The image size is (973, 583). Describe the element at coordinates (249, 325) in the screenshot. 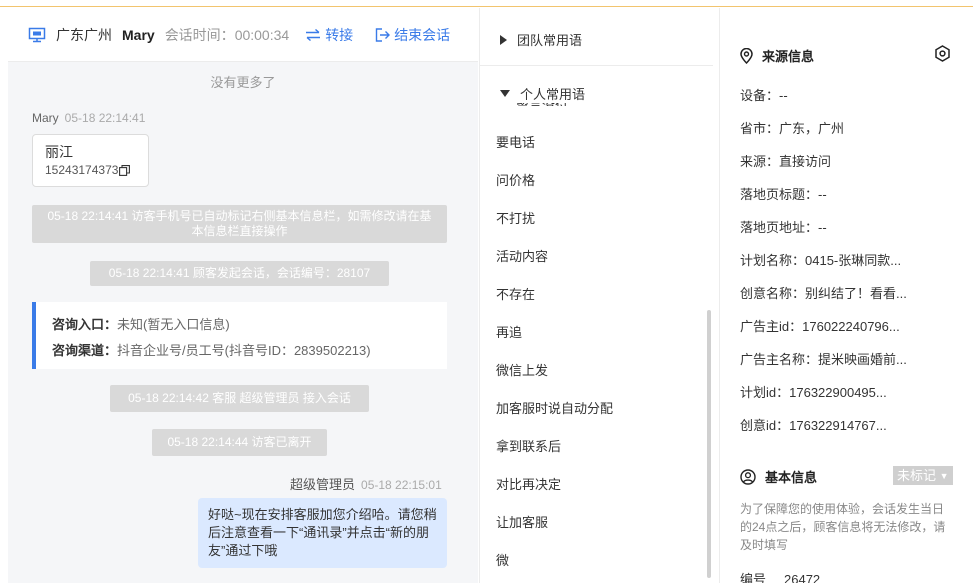

I see `consult-entry-row: 咨询入口：未知(暂无入口信息)` at that location.